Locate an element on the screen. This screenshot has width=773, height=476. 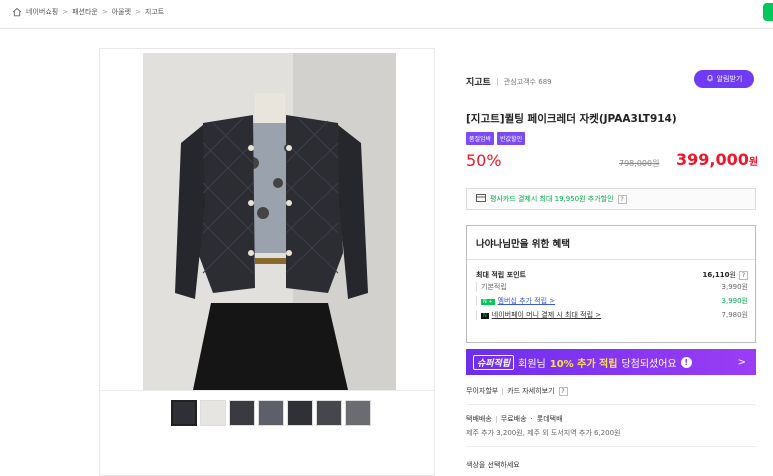
benefit-row-label-wrap: N + 멤버십 추가 적립 > is located at coordinates (515, 301).